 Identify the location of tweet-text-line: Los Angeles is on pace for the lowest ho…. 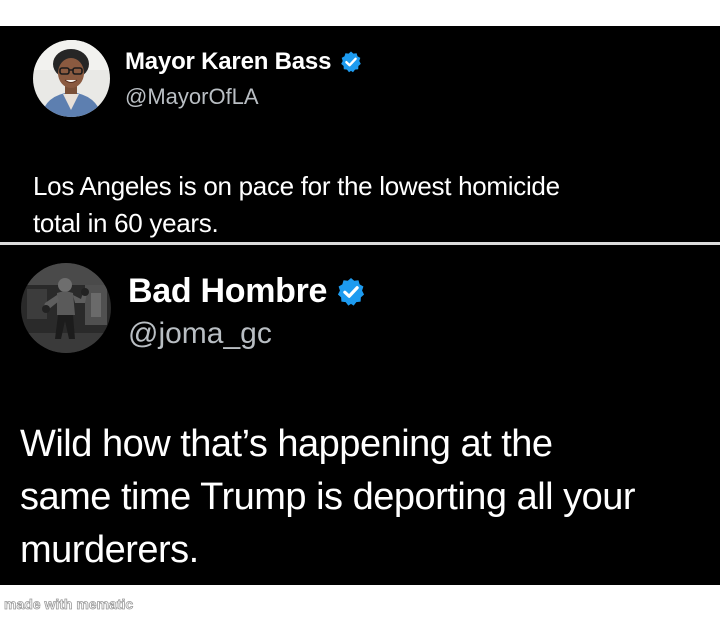
(296, 186).